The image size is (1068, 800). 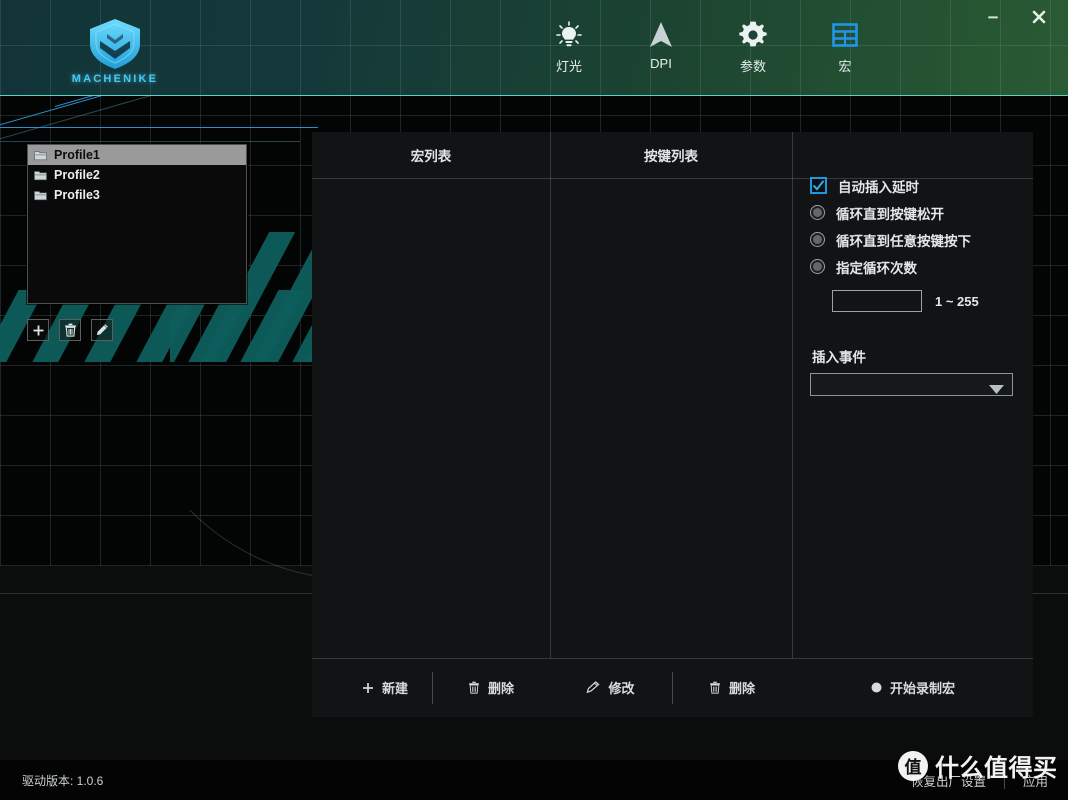 I want to click on lightbulb-icon, so click(x=569, y=35).